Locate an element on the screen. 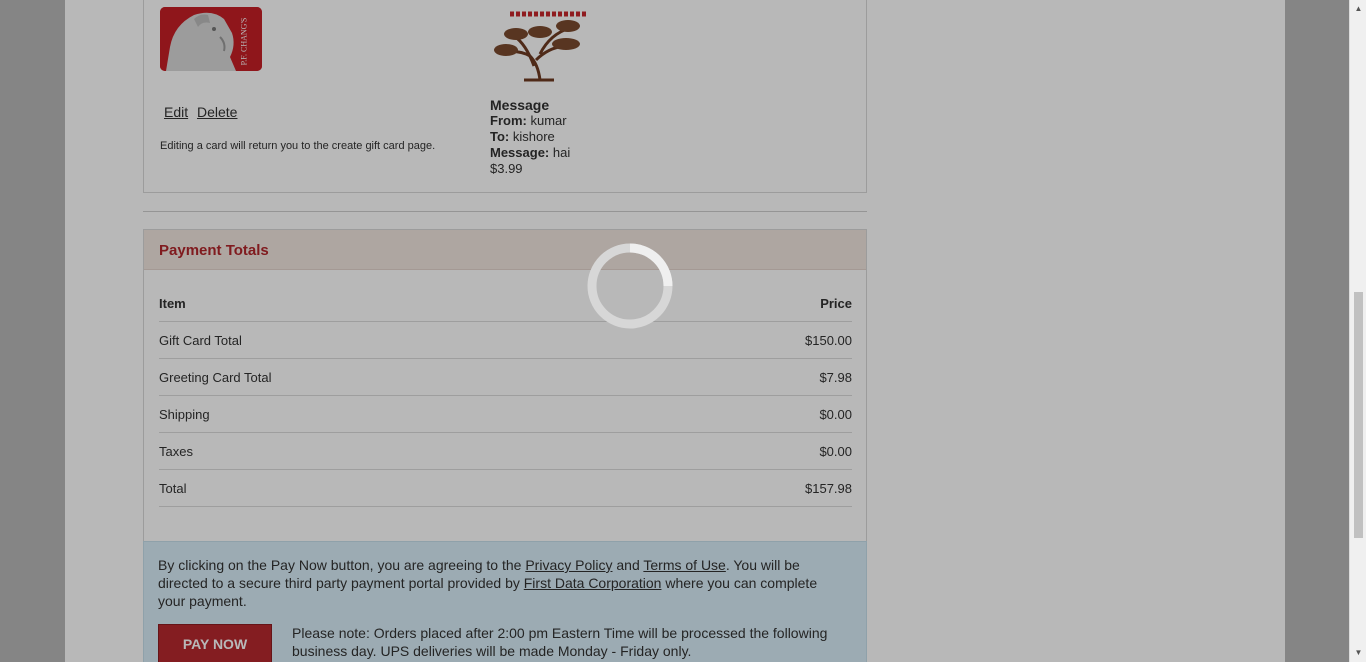  loading-spinner-icon is located at coordinates (630, 286).